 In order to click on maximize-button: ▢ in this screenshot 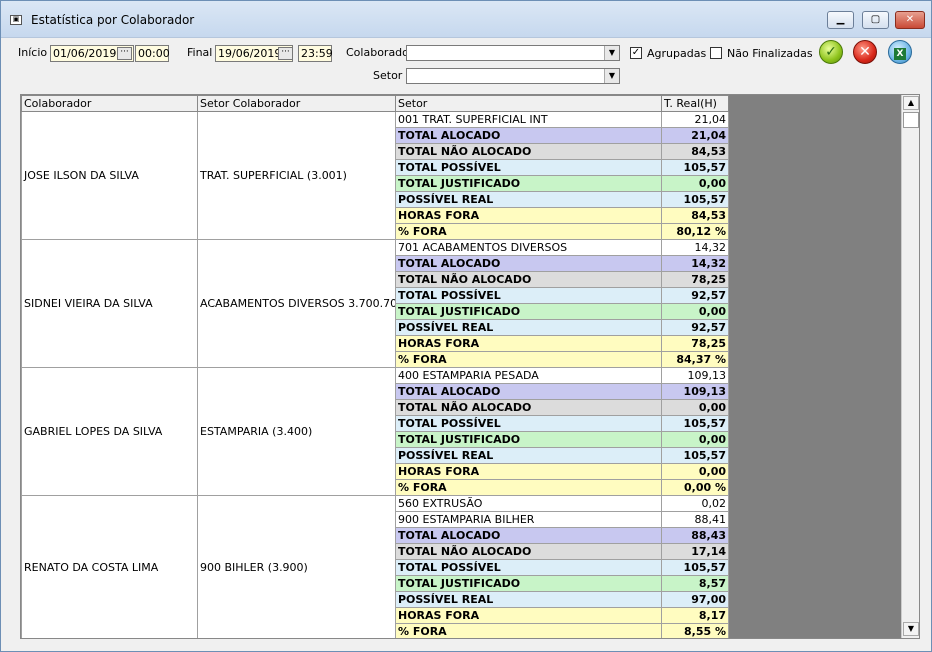, I will do `click(875, 20)`.